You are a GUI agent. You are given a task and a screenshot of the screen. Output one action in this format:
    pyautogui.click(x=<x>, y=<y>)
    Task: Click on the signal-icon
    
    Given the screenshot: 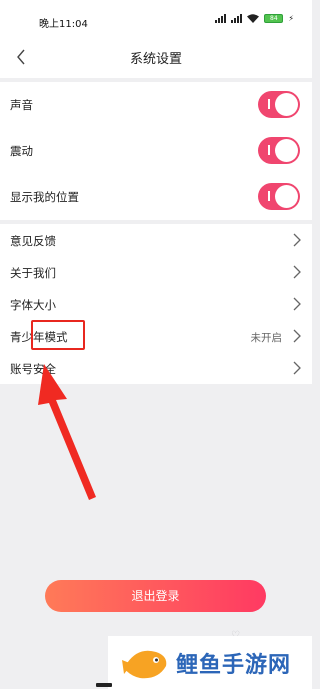 What is the action you would take?
    pyautogui.click(x=221, y=18)
    